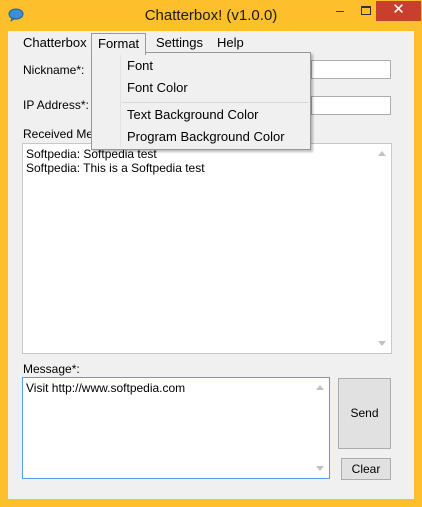 The image size is (422, 507). Describe the element at coordinates (179, 43) in the screenshot. I see `menu-settings: Settings` at that location.